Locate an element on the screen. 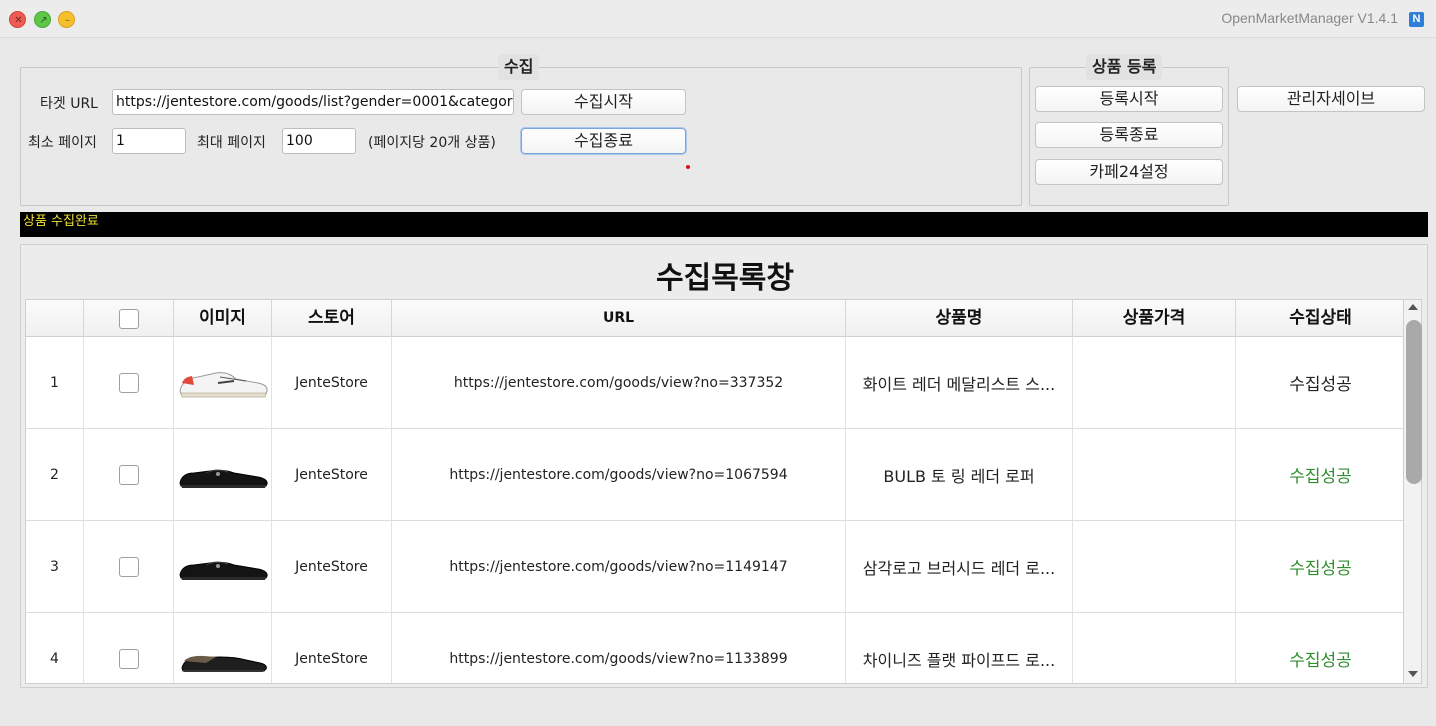  table-scrollbar is located at coordinates (1413, 491).